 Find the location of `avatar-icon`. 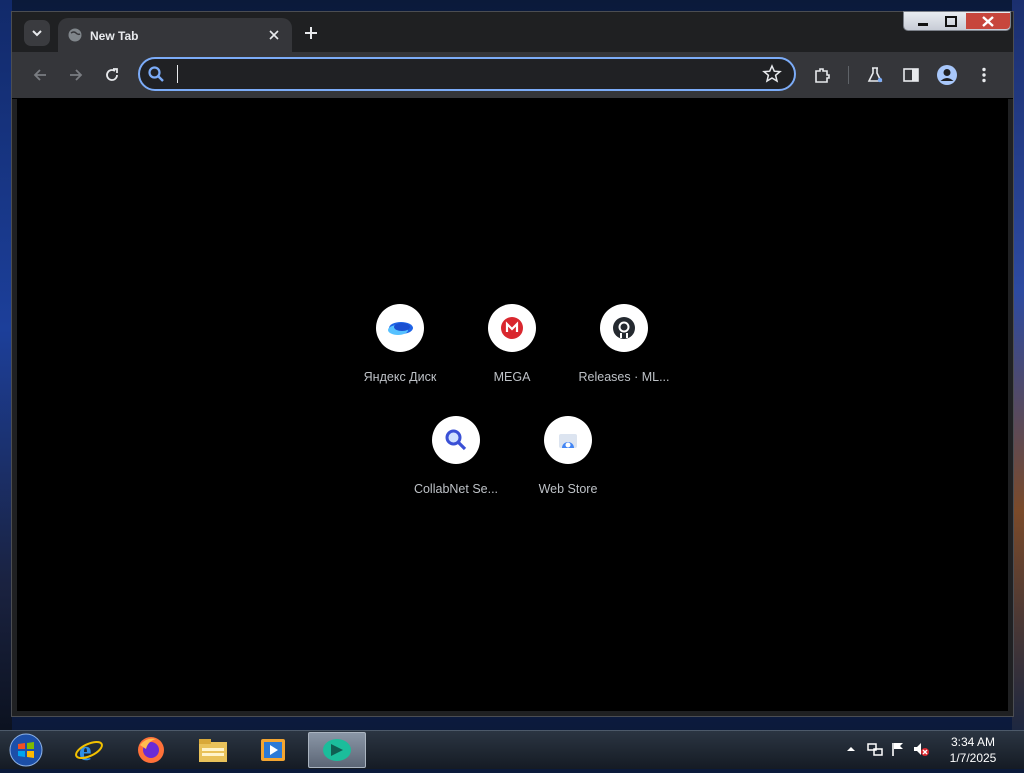

avatar-icon is located at coordinates (947, 75).